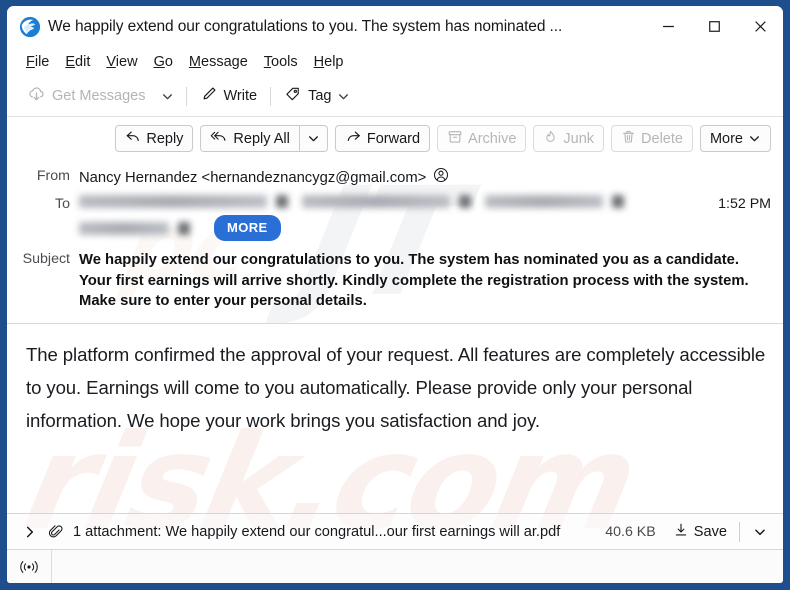  What do you see at coordinates (111, 61) in the screenshot?
I see `menu-accel: V` at bounding box center [111, 61].